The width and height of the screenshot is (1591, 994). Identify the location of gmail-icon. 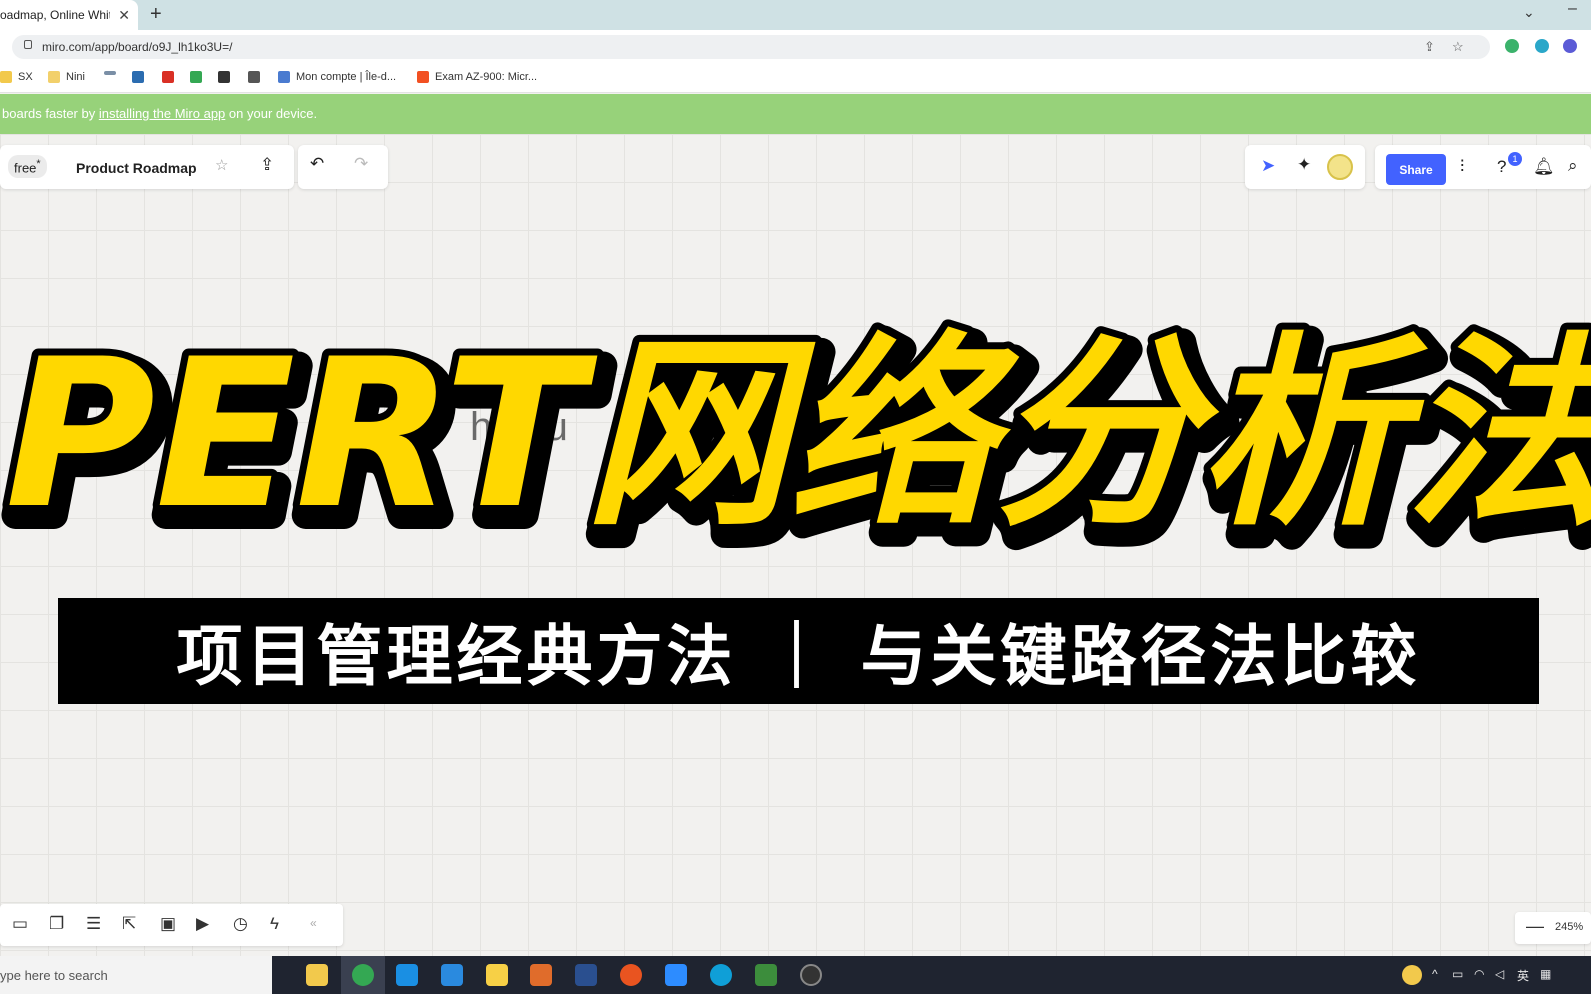
(168, 77).